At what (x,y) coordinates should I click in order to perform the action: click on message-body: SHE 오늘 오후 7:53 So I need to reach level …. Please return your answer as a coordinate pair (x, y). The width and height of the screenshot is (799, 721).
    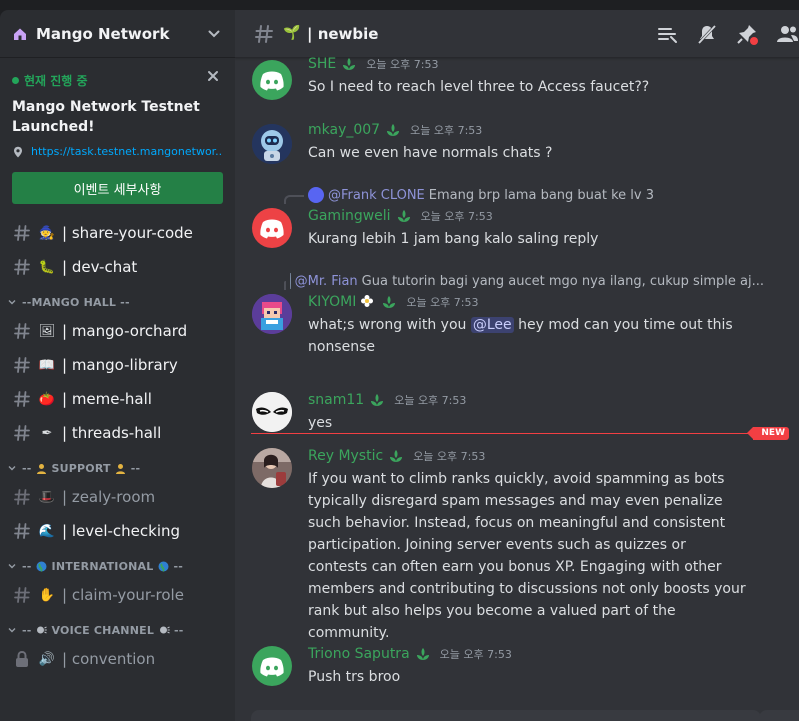
    Looking at the image, I should click on (548, 76).